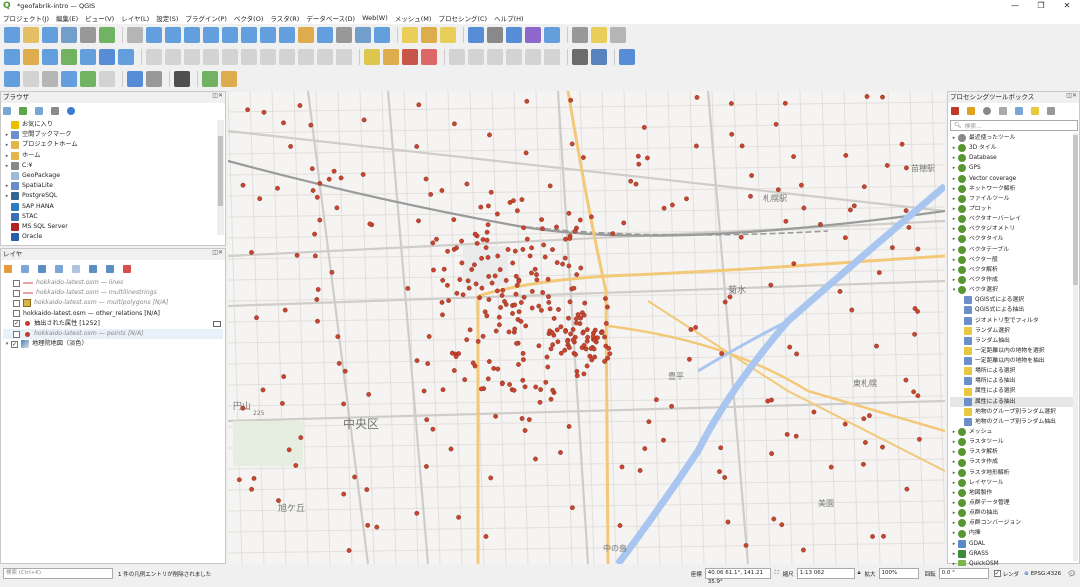 Image resolution: width=1080 pixels, height=587 pixels. Describe the element at coordinates (1067, 6) in the screenshot. I see `close-button: ✕` at that location.